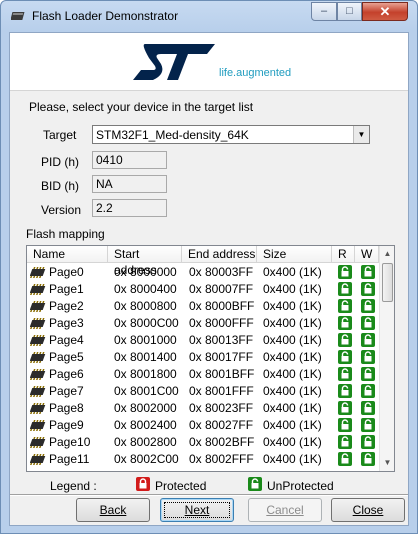 This screenshot has height=534, width=418. What do you see at coordinates (203, 408) in the screenshot?
I see `table-row: Page8 0x 8002000 0x 80023FF 0x400 (1K)` at bounding box center [203, 408].